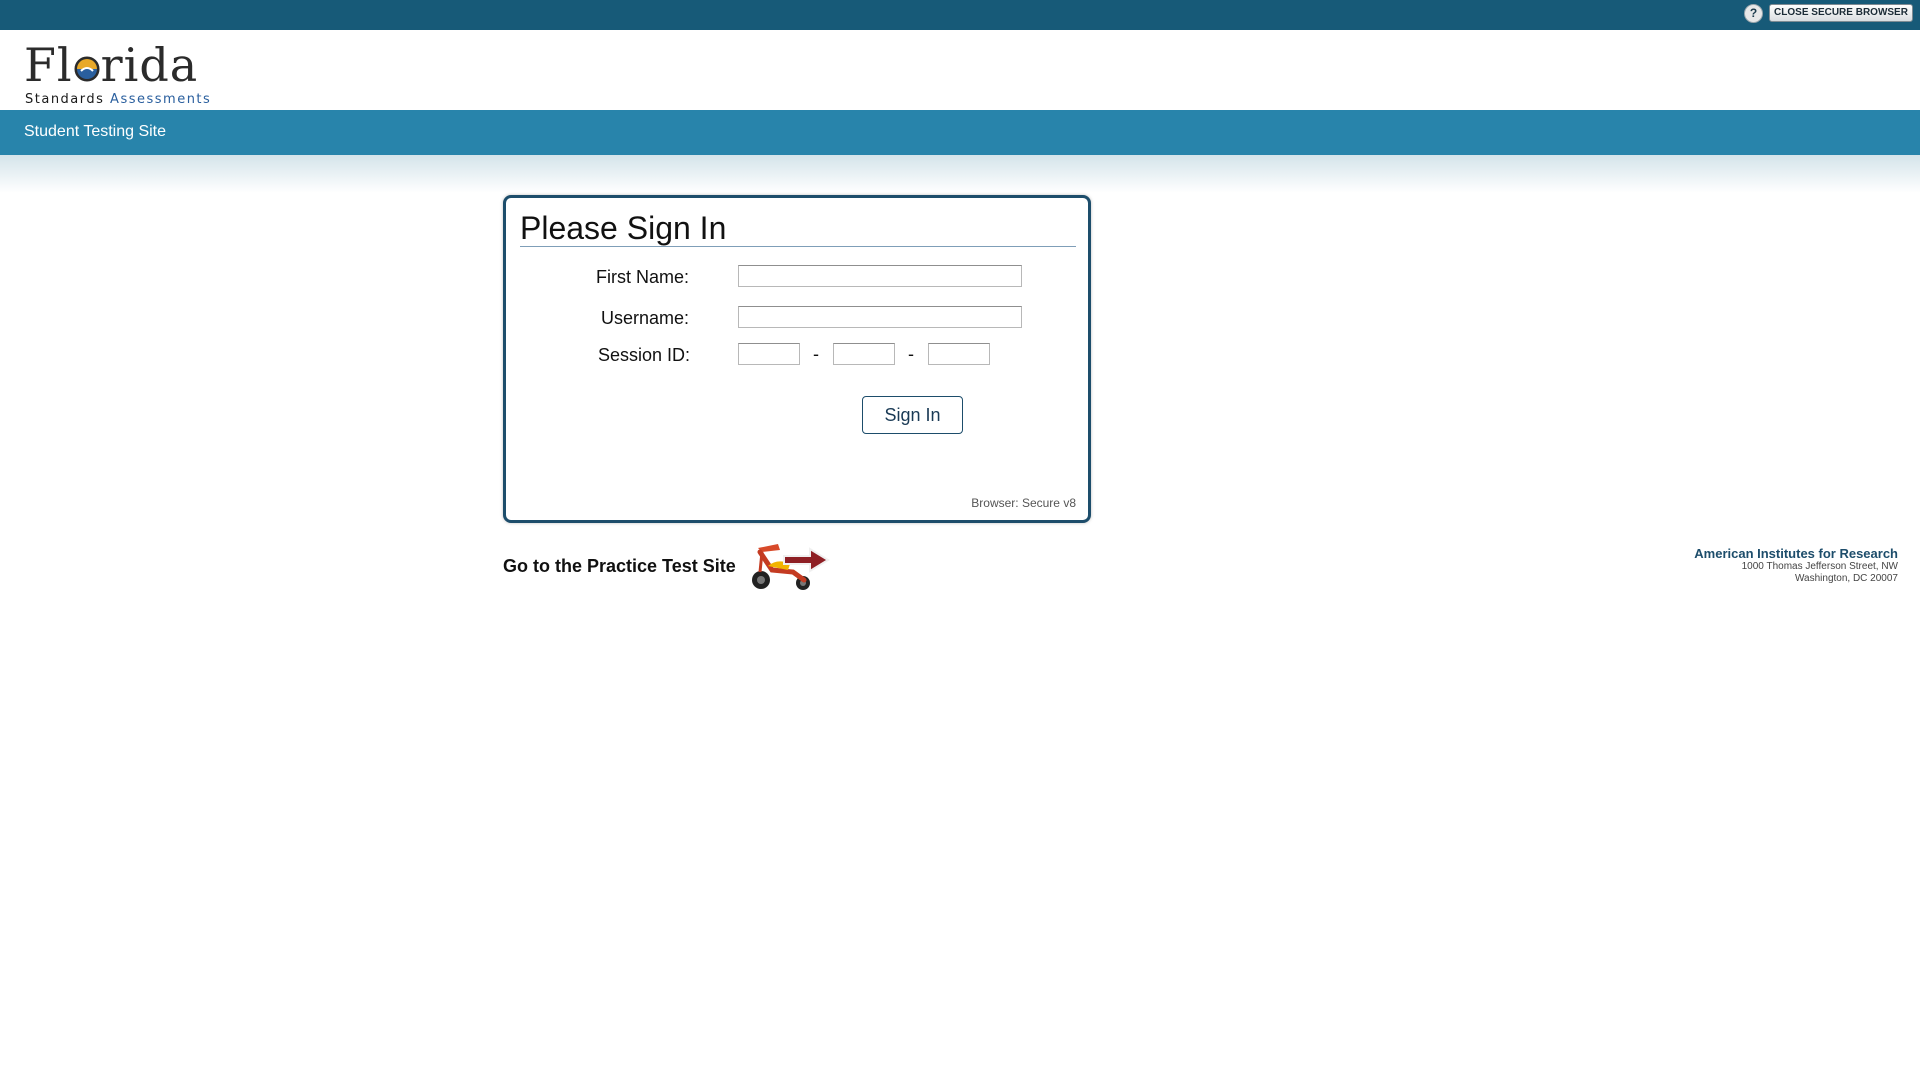 The height and width of the screenshot is (1079, 1920). What do you see at coordinates (912, 415) in the screenshot?
I see `sign-in-button: Sign In` at bounding box center [912, 415].